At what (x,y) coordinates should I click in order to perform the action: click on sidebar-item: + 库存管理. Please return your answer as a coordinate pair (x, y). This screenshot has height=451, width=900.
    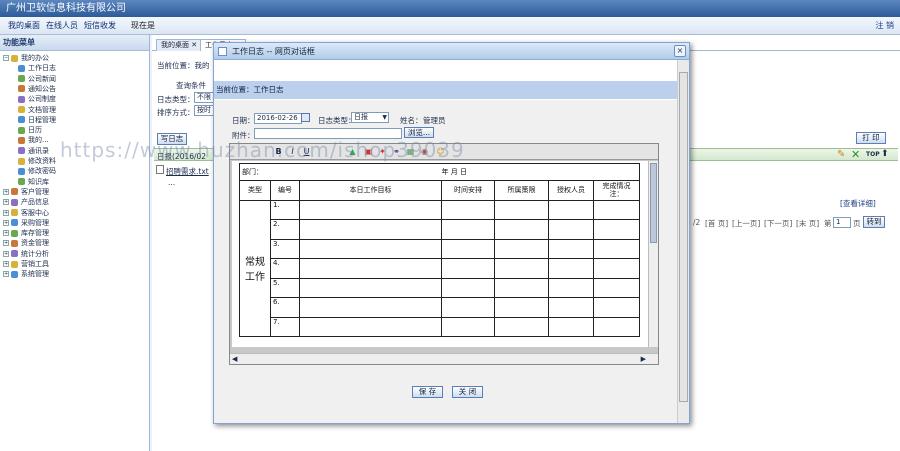
    Looking at the image, I should click on (26, 233).